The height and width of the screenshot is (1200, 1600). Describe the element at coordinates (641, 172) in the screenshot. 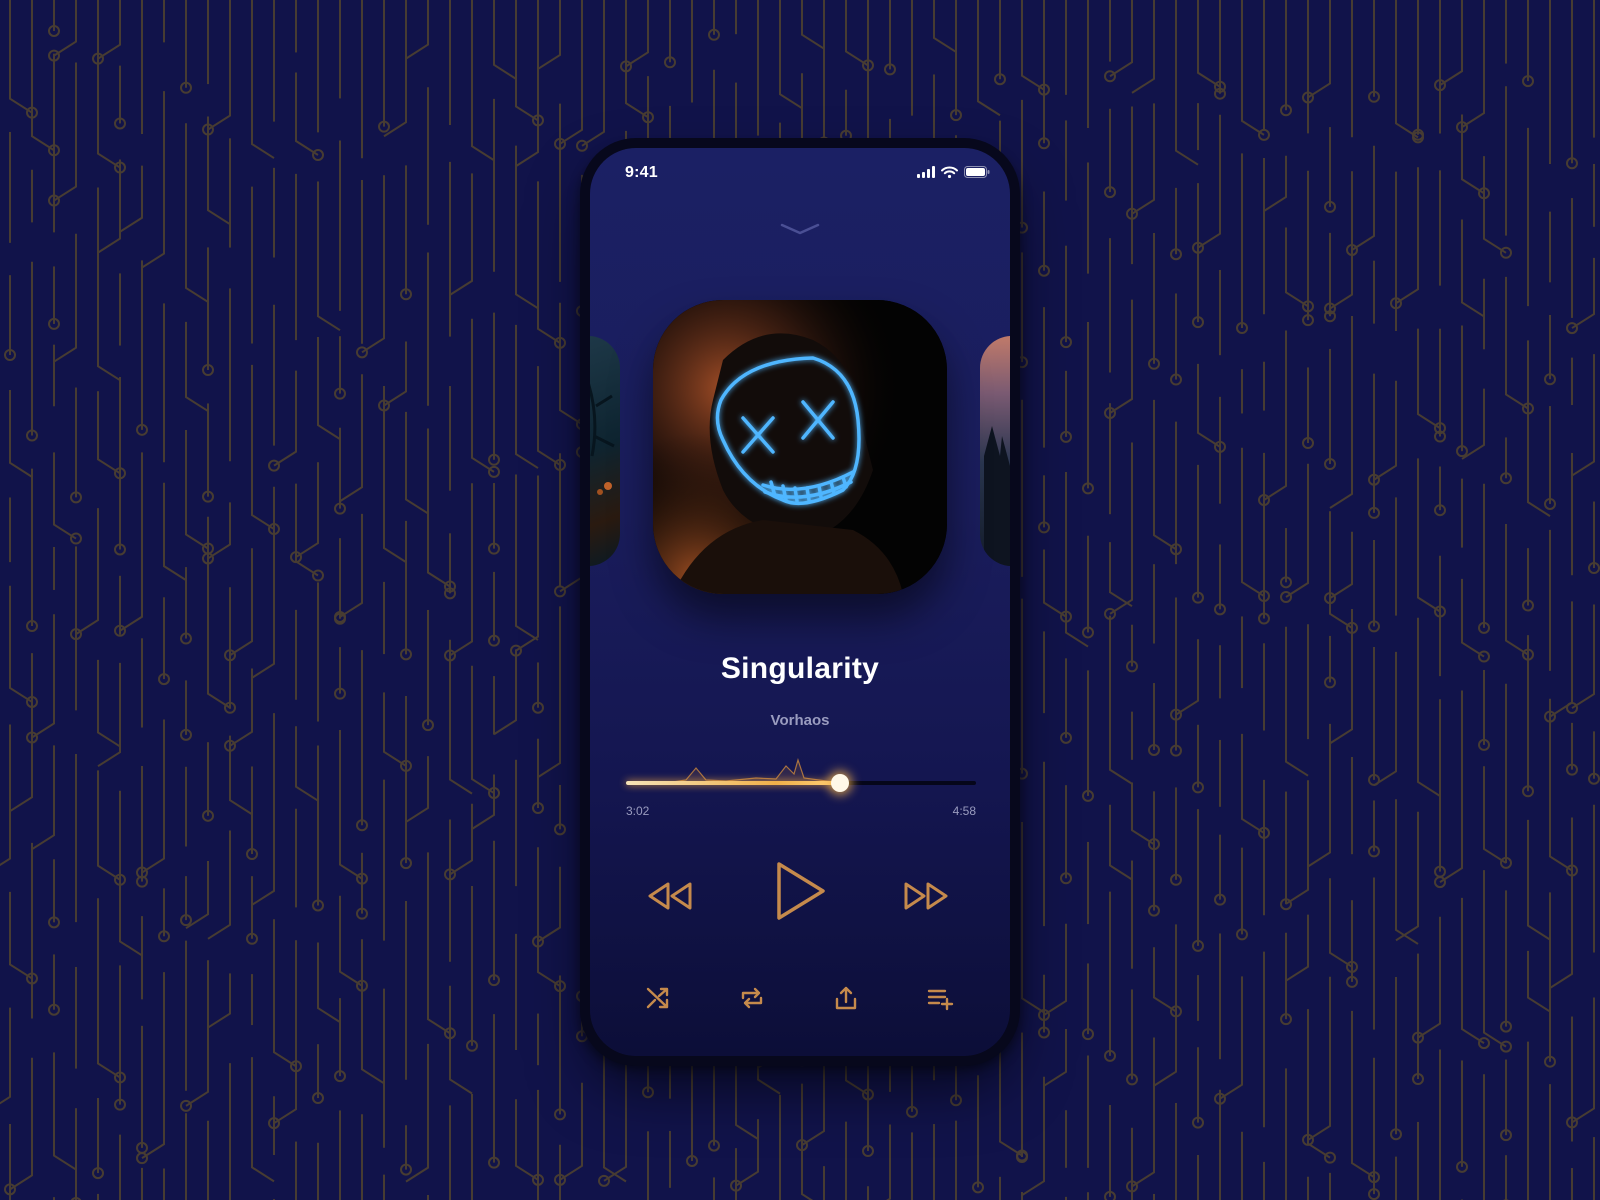

I see `status-time: 9:41` at that location.